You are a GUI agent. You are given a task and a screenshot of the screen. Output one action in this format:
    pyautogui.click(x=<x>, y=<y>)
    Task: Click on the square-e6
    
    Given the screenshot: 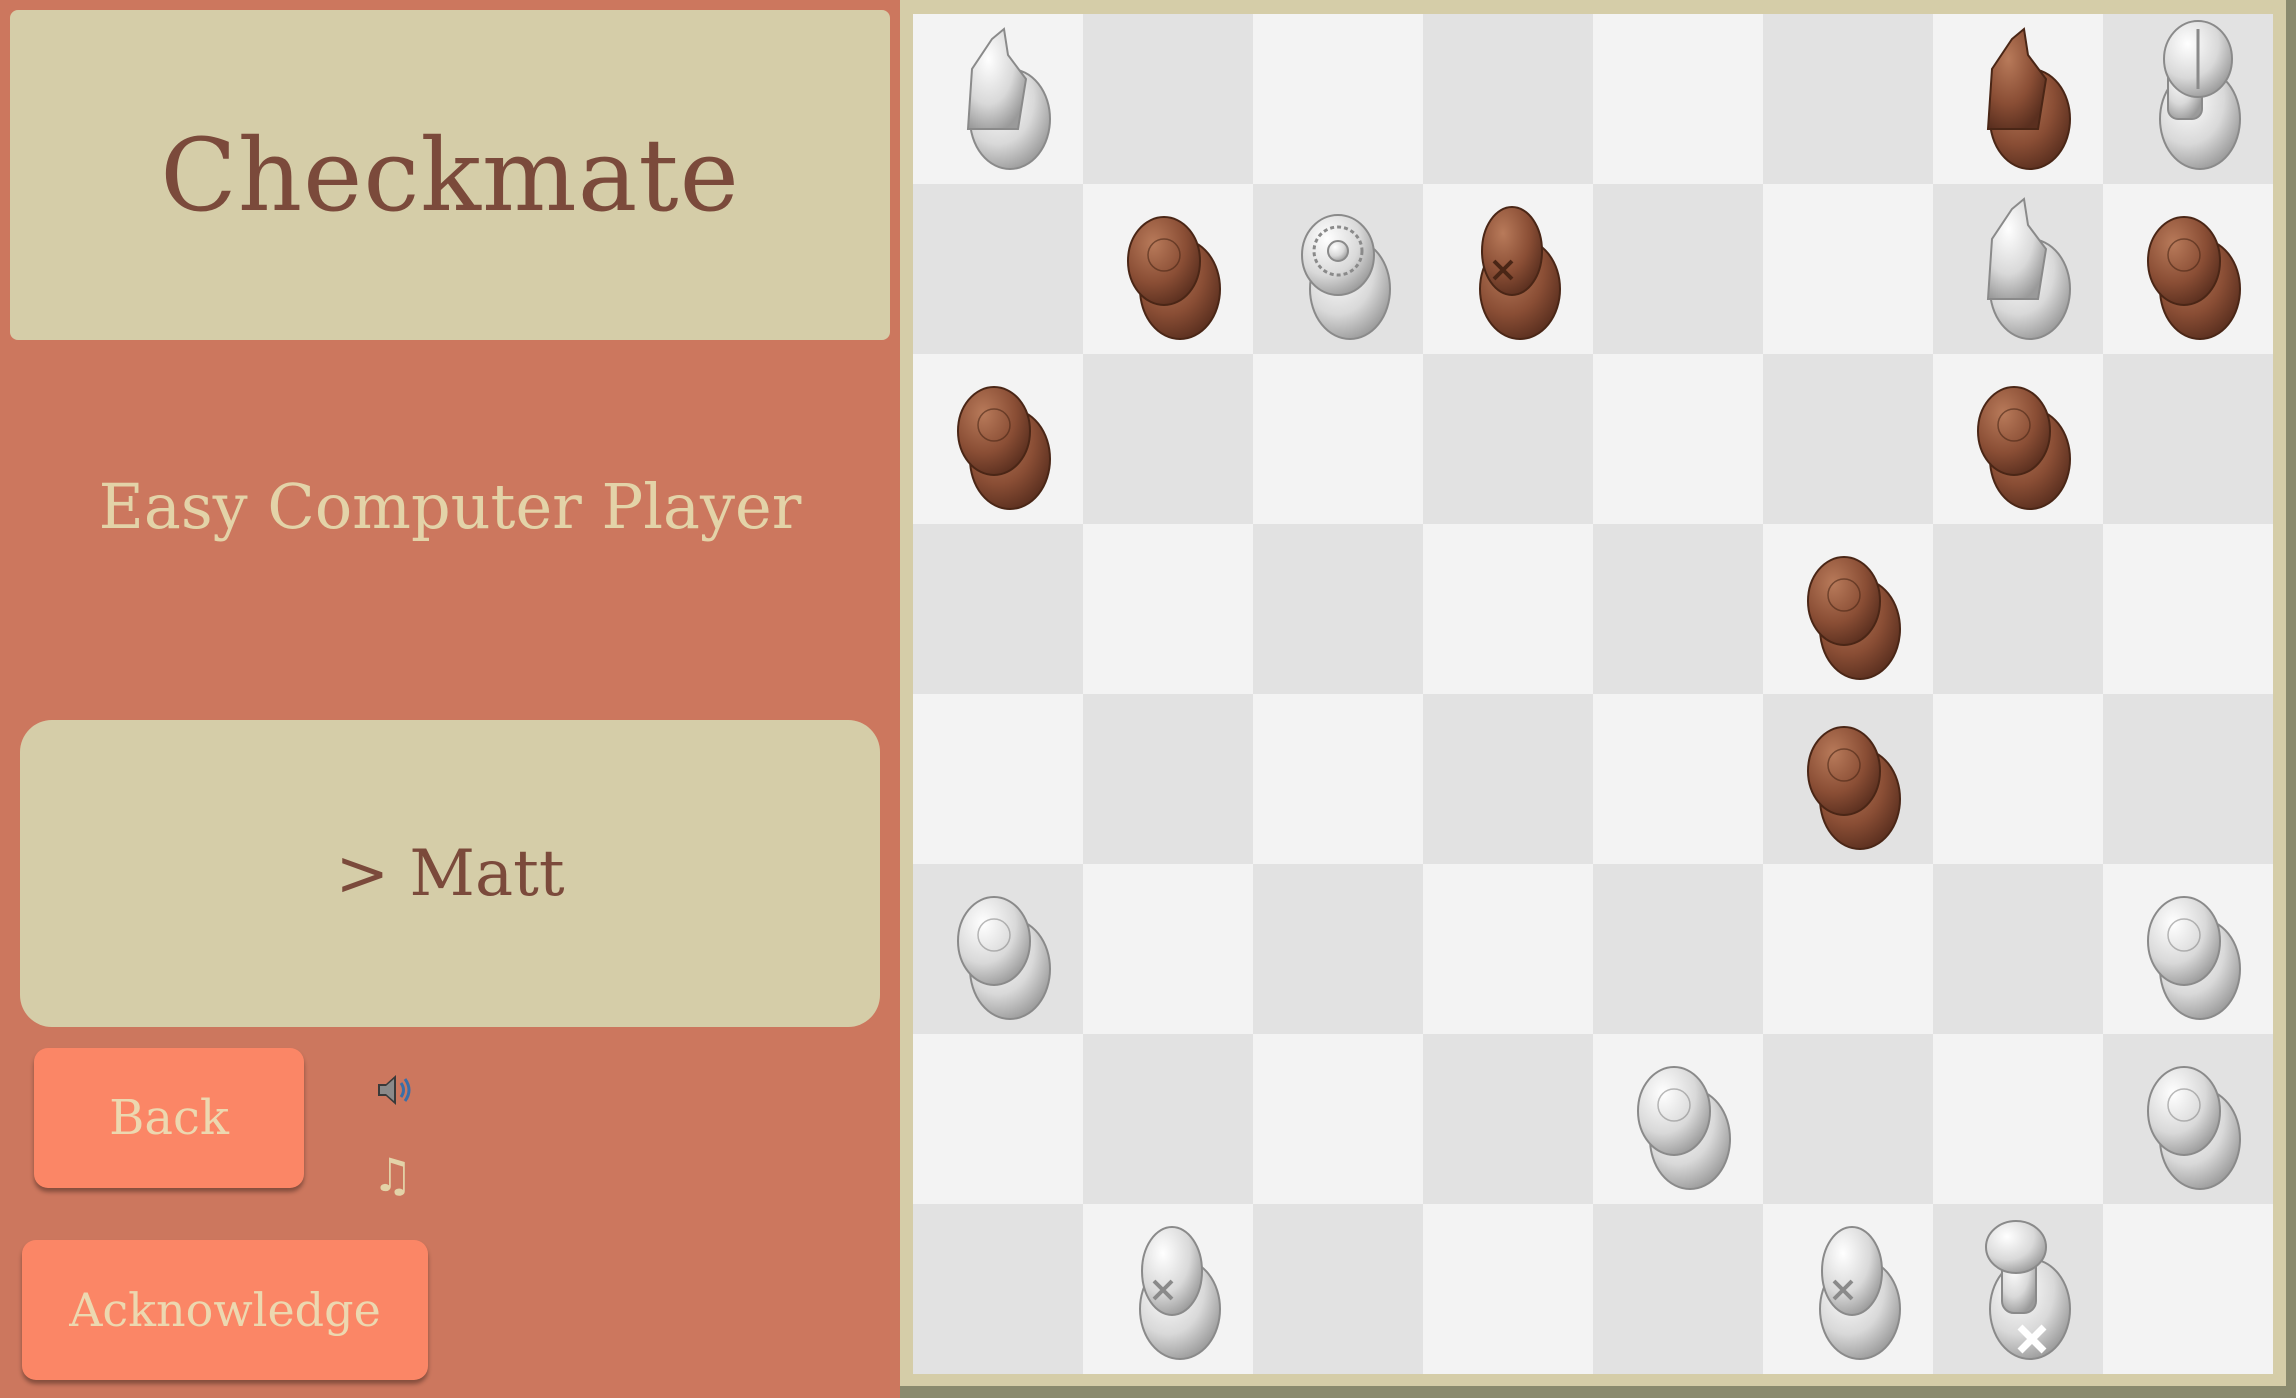 What is the action you would take?
    pyautogui.click(x=1678, y=439)
    